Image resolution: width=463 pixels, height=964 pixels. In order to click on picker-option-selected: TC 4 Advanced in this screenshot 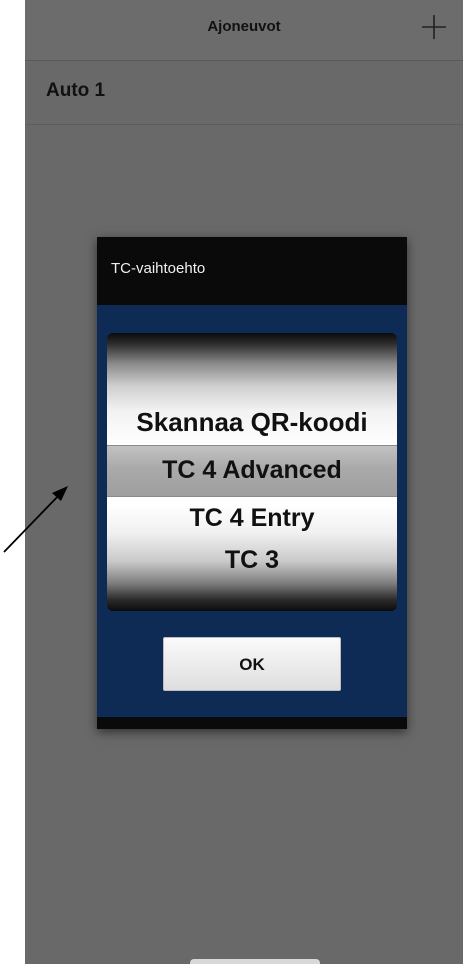, I will do `click(252, 470)`.